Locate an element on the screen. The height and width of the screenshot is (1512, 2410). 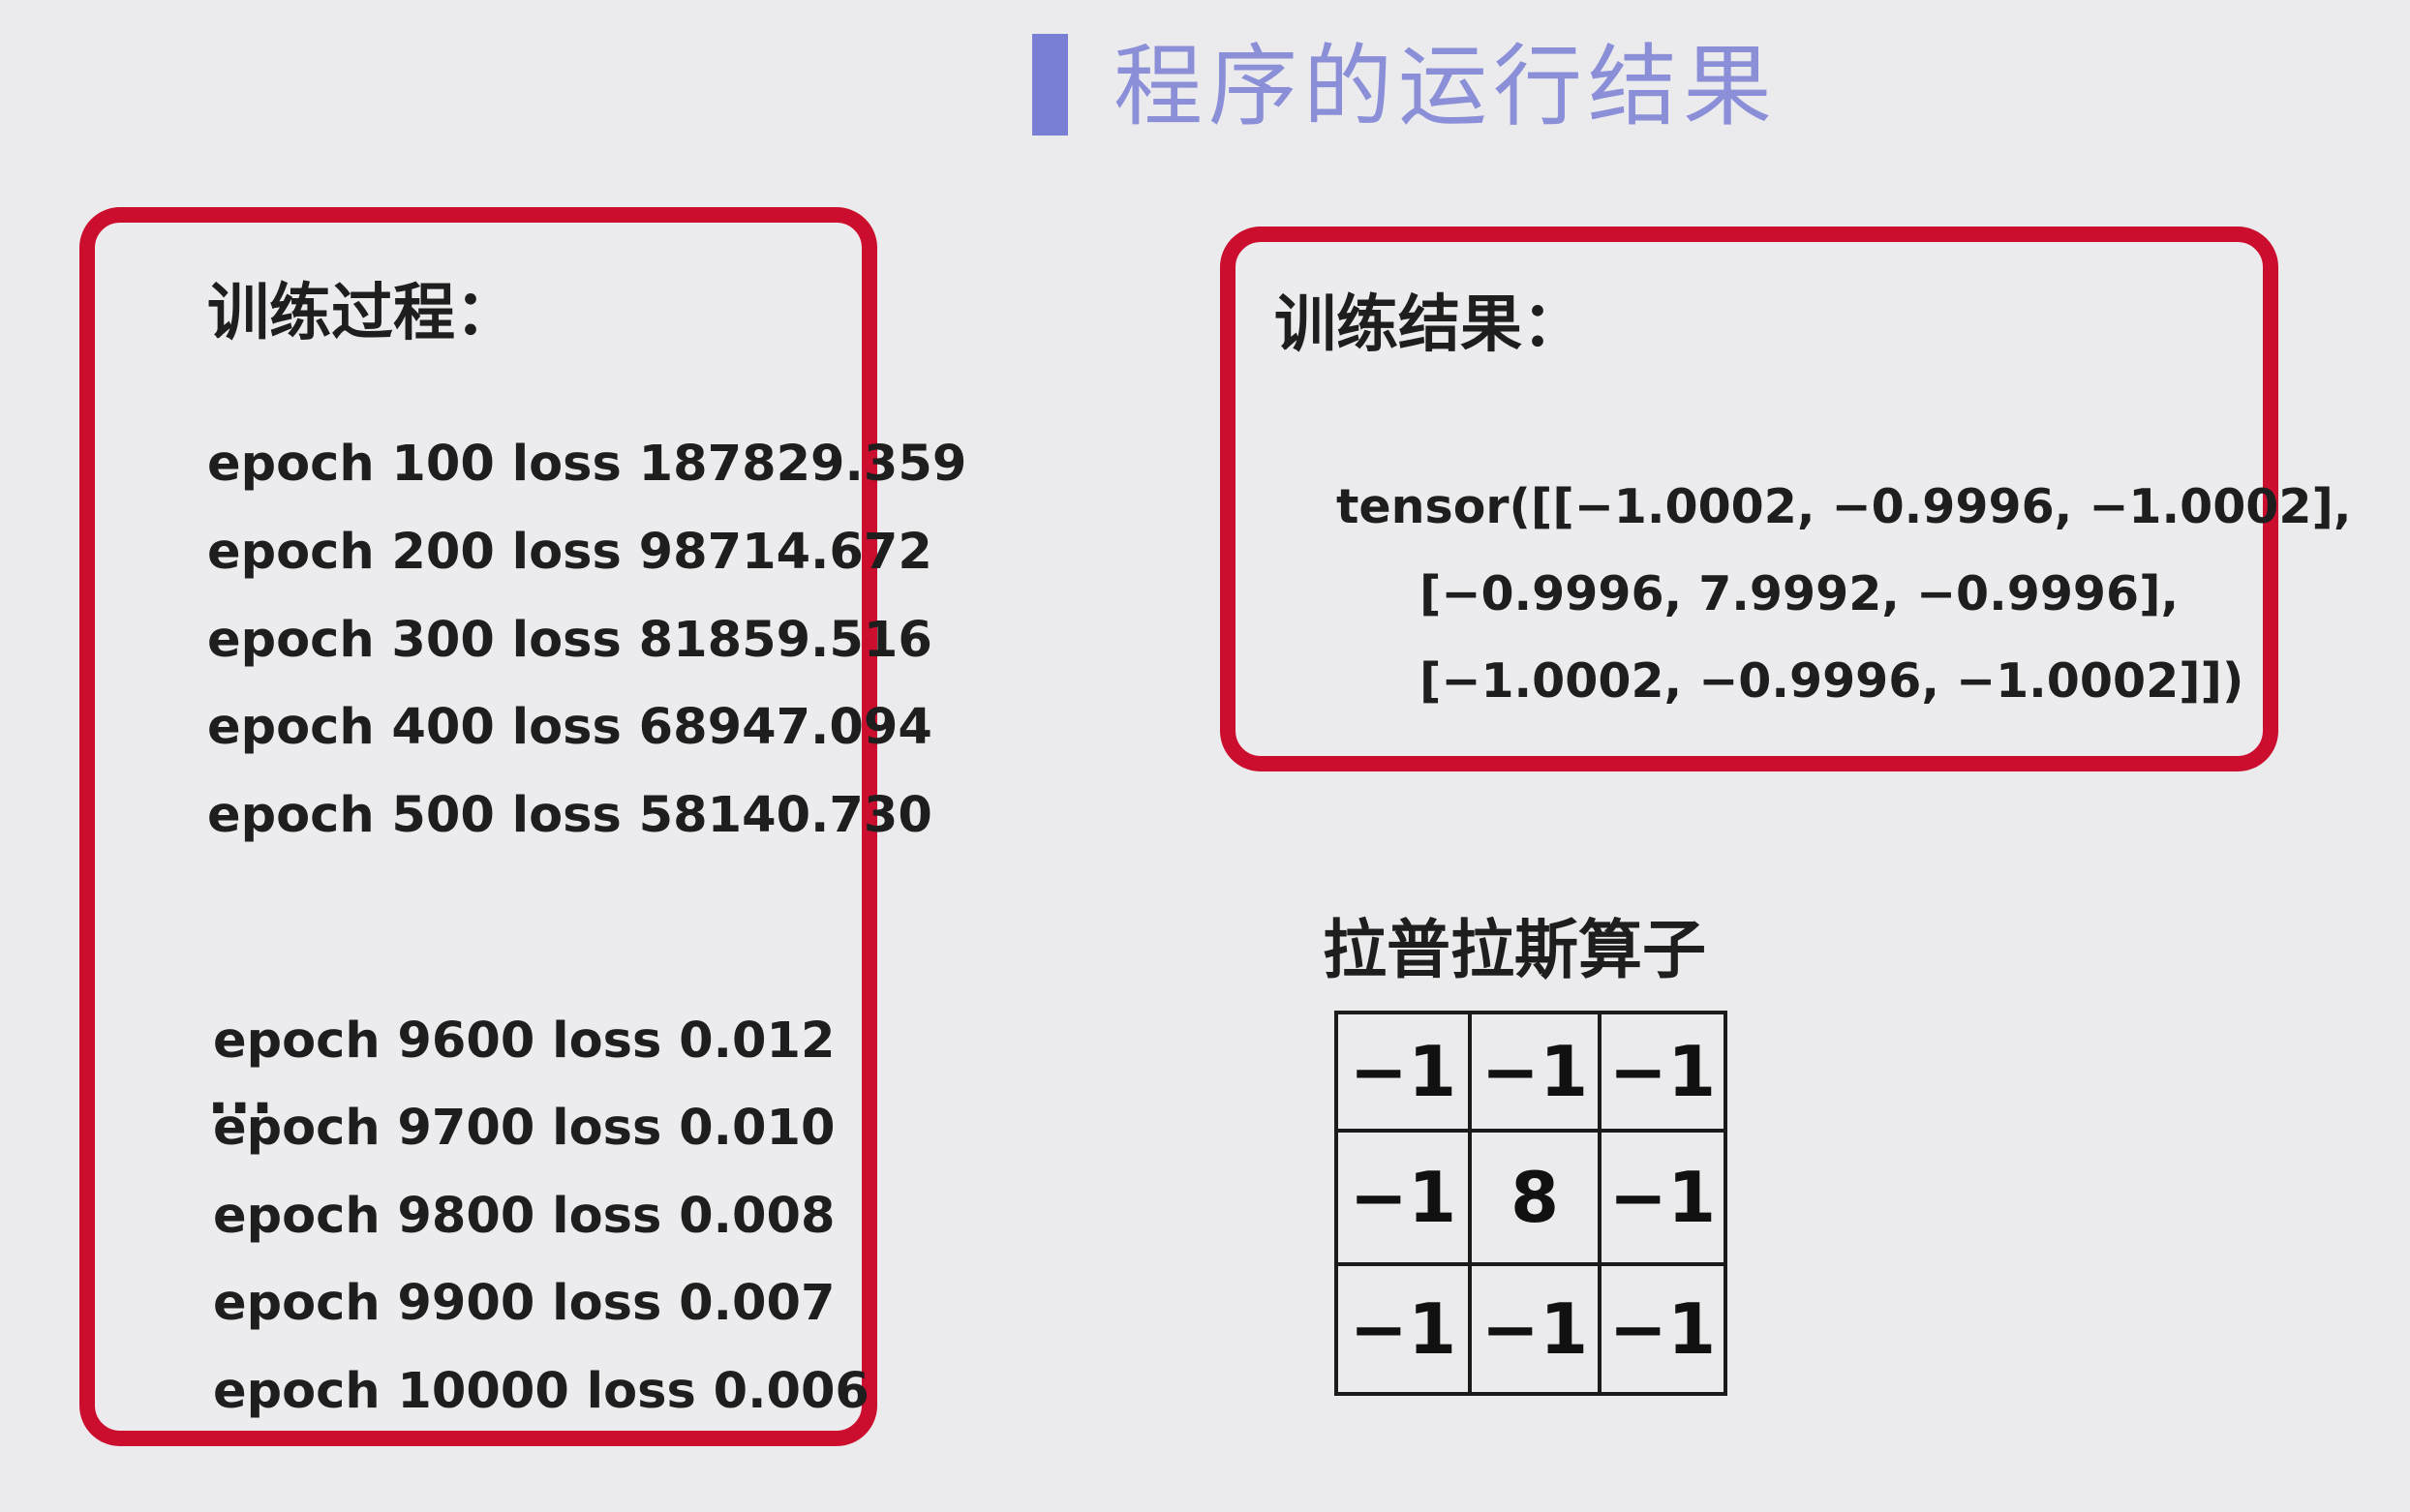
laplacian-matrix: −1 −1 −1 −1 8 −1 −1 −1 −1 is located at coordinates (1530, 1203).